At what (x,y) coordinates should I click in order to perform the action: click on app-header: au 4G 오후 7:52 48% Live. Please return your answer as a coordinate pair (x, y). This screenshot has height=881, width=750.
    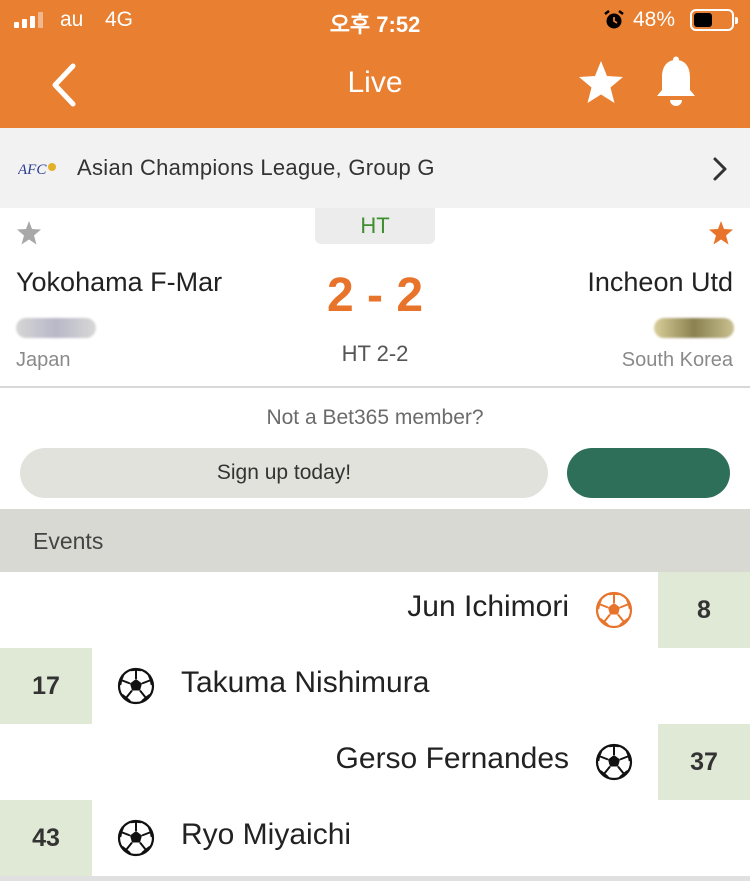
    Looking at the image, I should click on (375, 64).